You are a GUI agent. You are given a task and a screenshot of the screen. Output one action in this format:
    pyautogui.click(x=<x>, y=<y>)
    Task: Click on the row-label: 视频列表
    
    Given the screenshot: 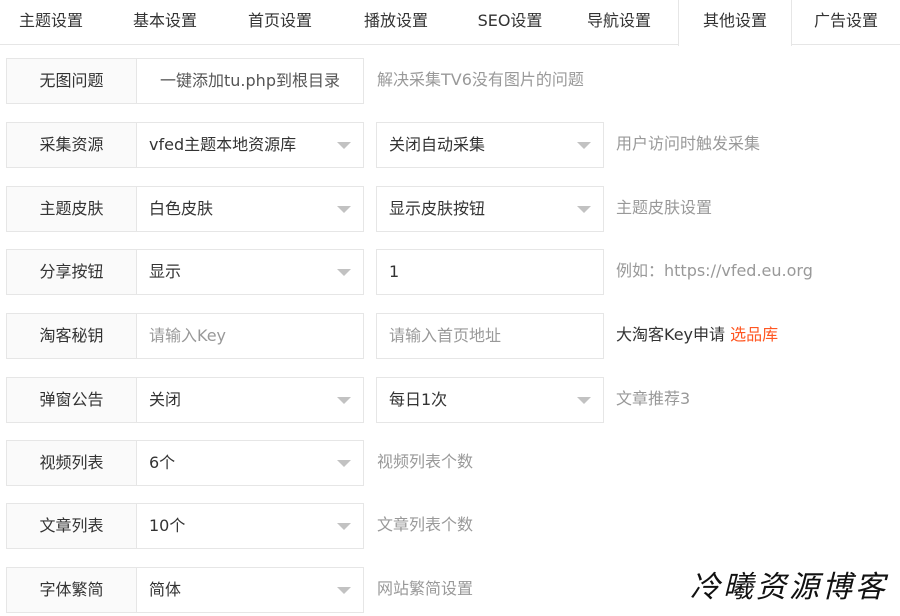 What is the action you would take?
    pyautogui.click(x=71, y=463)
    